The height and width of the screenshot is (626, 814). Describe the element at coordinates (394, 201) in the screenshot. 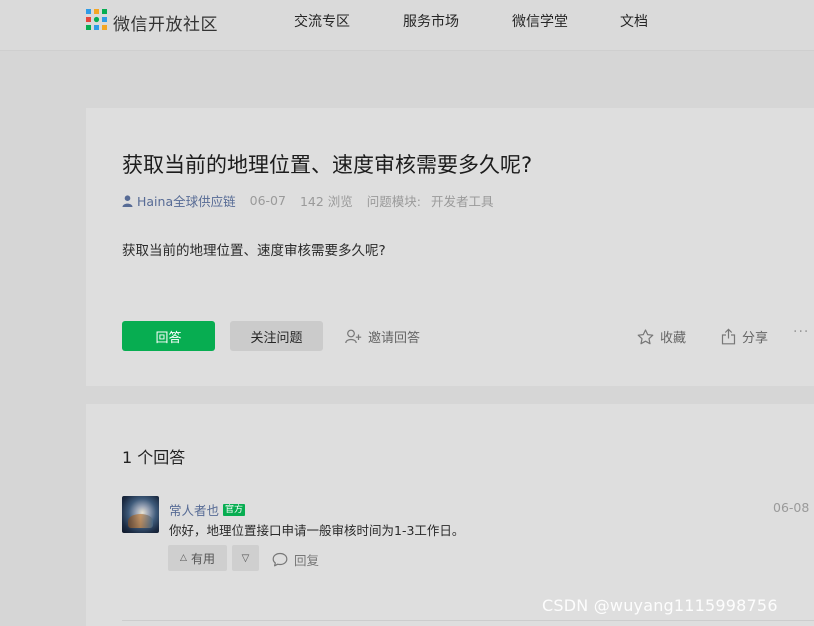

I see `question-module-label: 问题模块:` at that location.